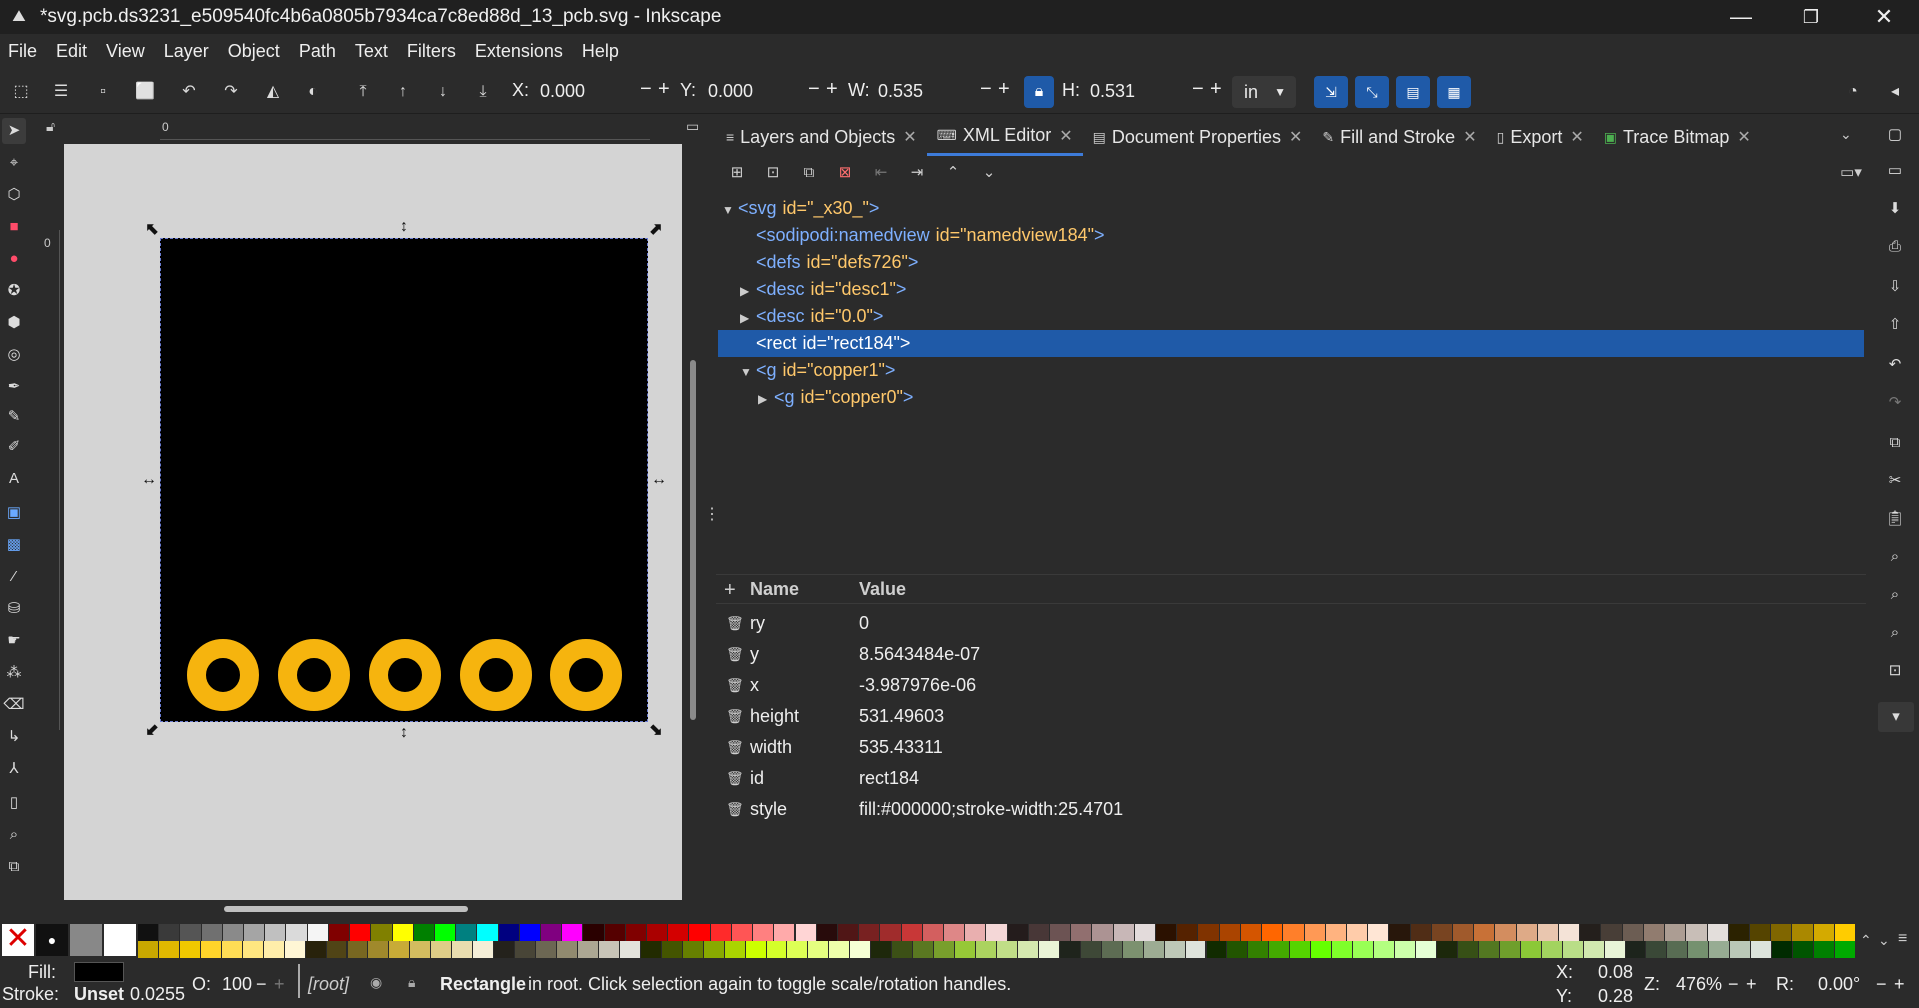 The width and height of the screenshot is (1919, 1008). I want to click on height-input: 0.531, so click(1134, 91).